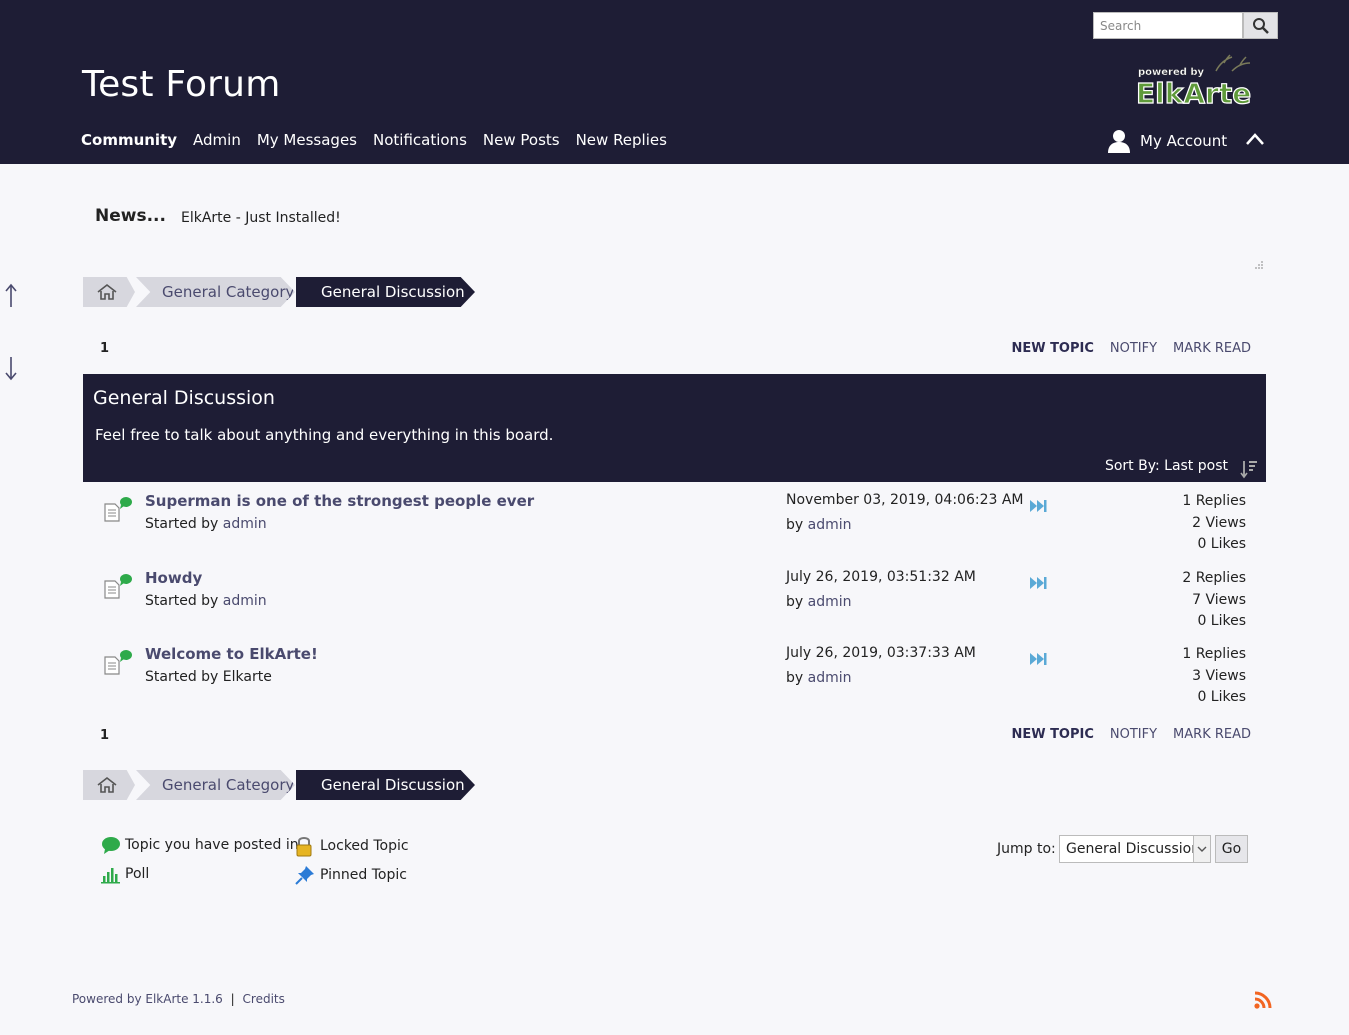 The height and width of the screenshot is (1035, 1349). What do you see at coordinates (1255, 139) in the screenshot?
I see `collapse-header-icon` at bounding box center [1255, 139].